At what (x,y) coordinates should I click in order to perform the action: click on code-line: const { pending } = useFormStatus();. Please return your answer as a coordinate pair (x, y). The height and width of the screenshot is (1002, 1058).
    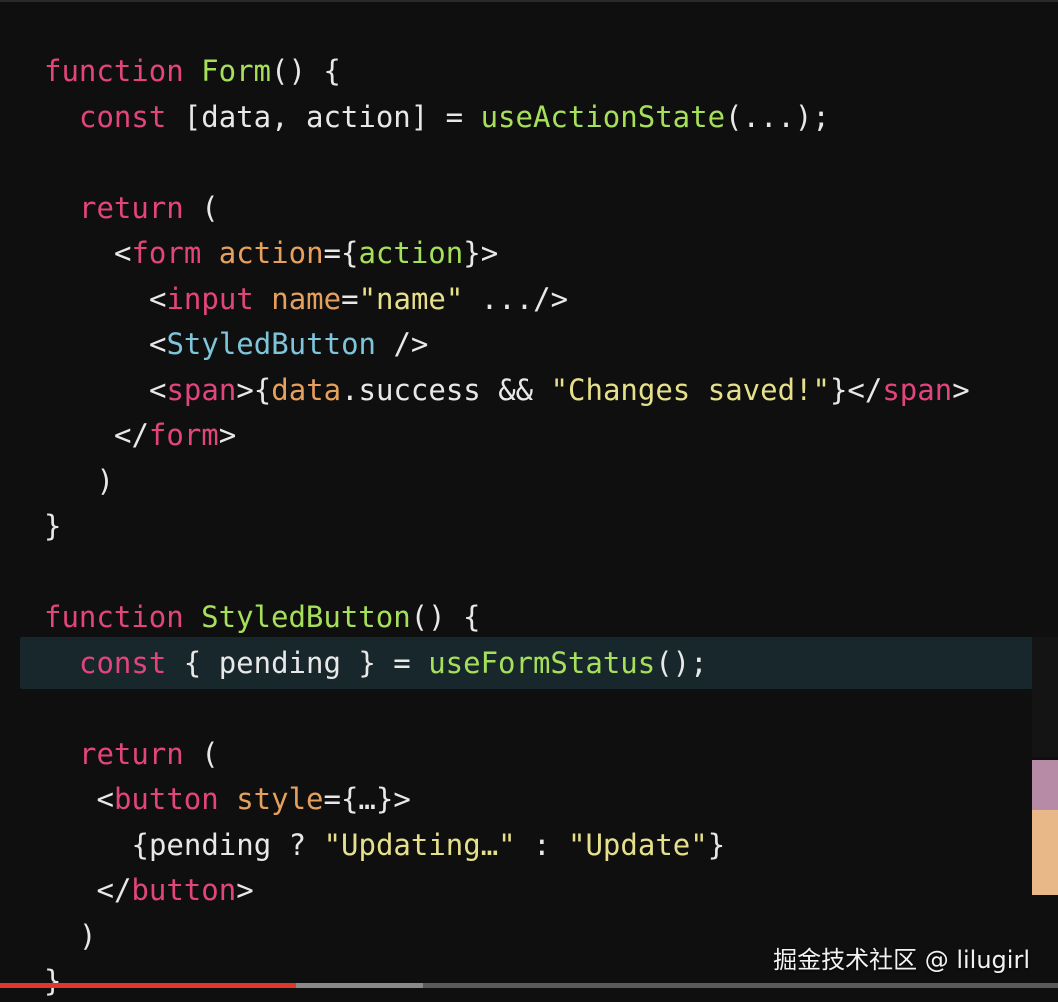
    Looking at the image, I should click on (393, 663).